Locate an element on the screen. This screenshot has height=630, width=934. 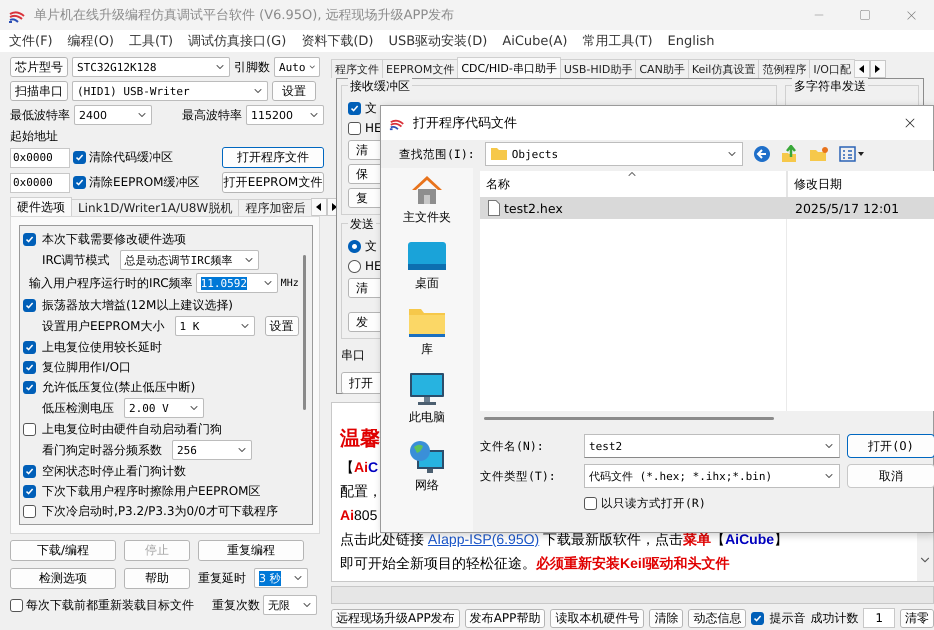
dropdown: STC32G12K128 is located at coordinates (151, 67).